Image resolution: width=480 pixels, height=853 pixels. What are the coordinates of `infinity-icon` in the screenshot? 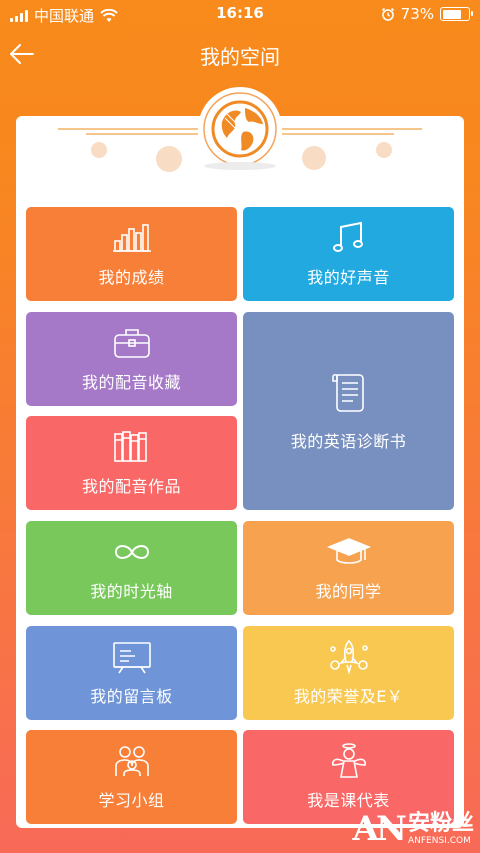 It's located at (132, 552).